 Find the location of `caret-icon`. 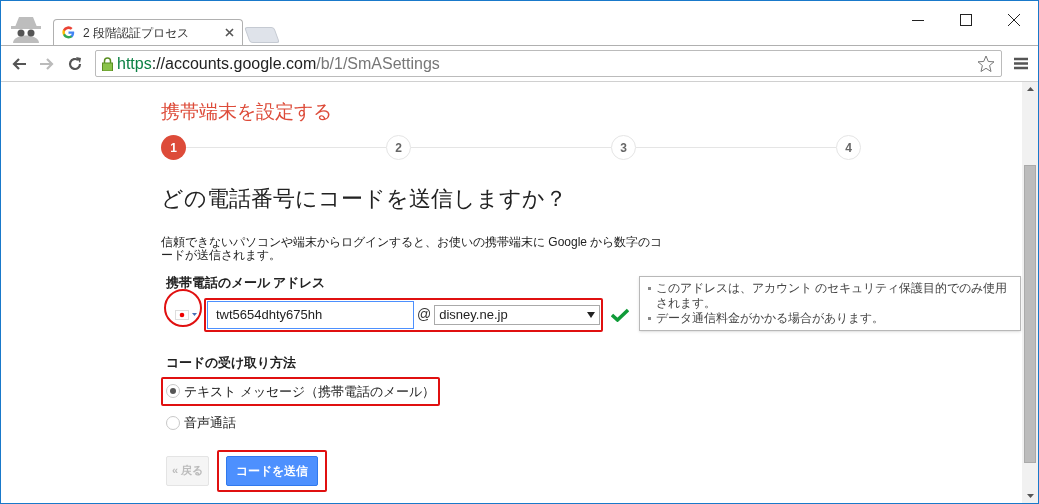

caret-icon is located at coordinates (194, 314).